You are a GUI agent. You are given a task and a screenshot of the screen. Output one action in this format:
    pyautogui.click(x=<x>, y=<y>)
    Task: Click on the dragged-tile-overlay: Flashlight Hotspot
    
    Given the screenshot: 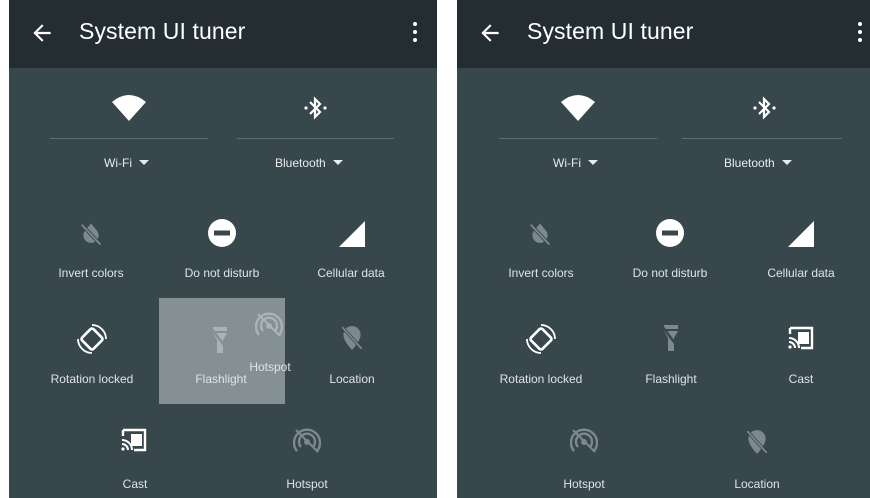 What is the action you would take?
    pyautogui.click(x=225, y=351)
    